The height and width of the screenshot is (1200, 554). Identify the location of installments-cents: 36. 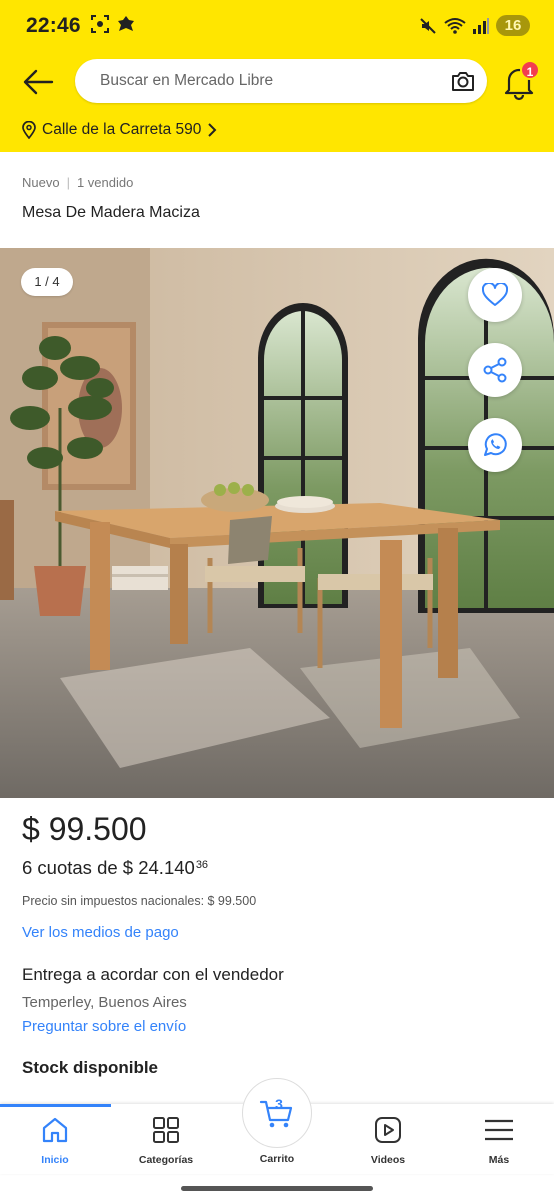
(202, 865).